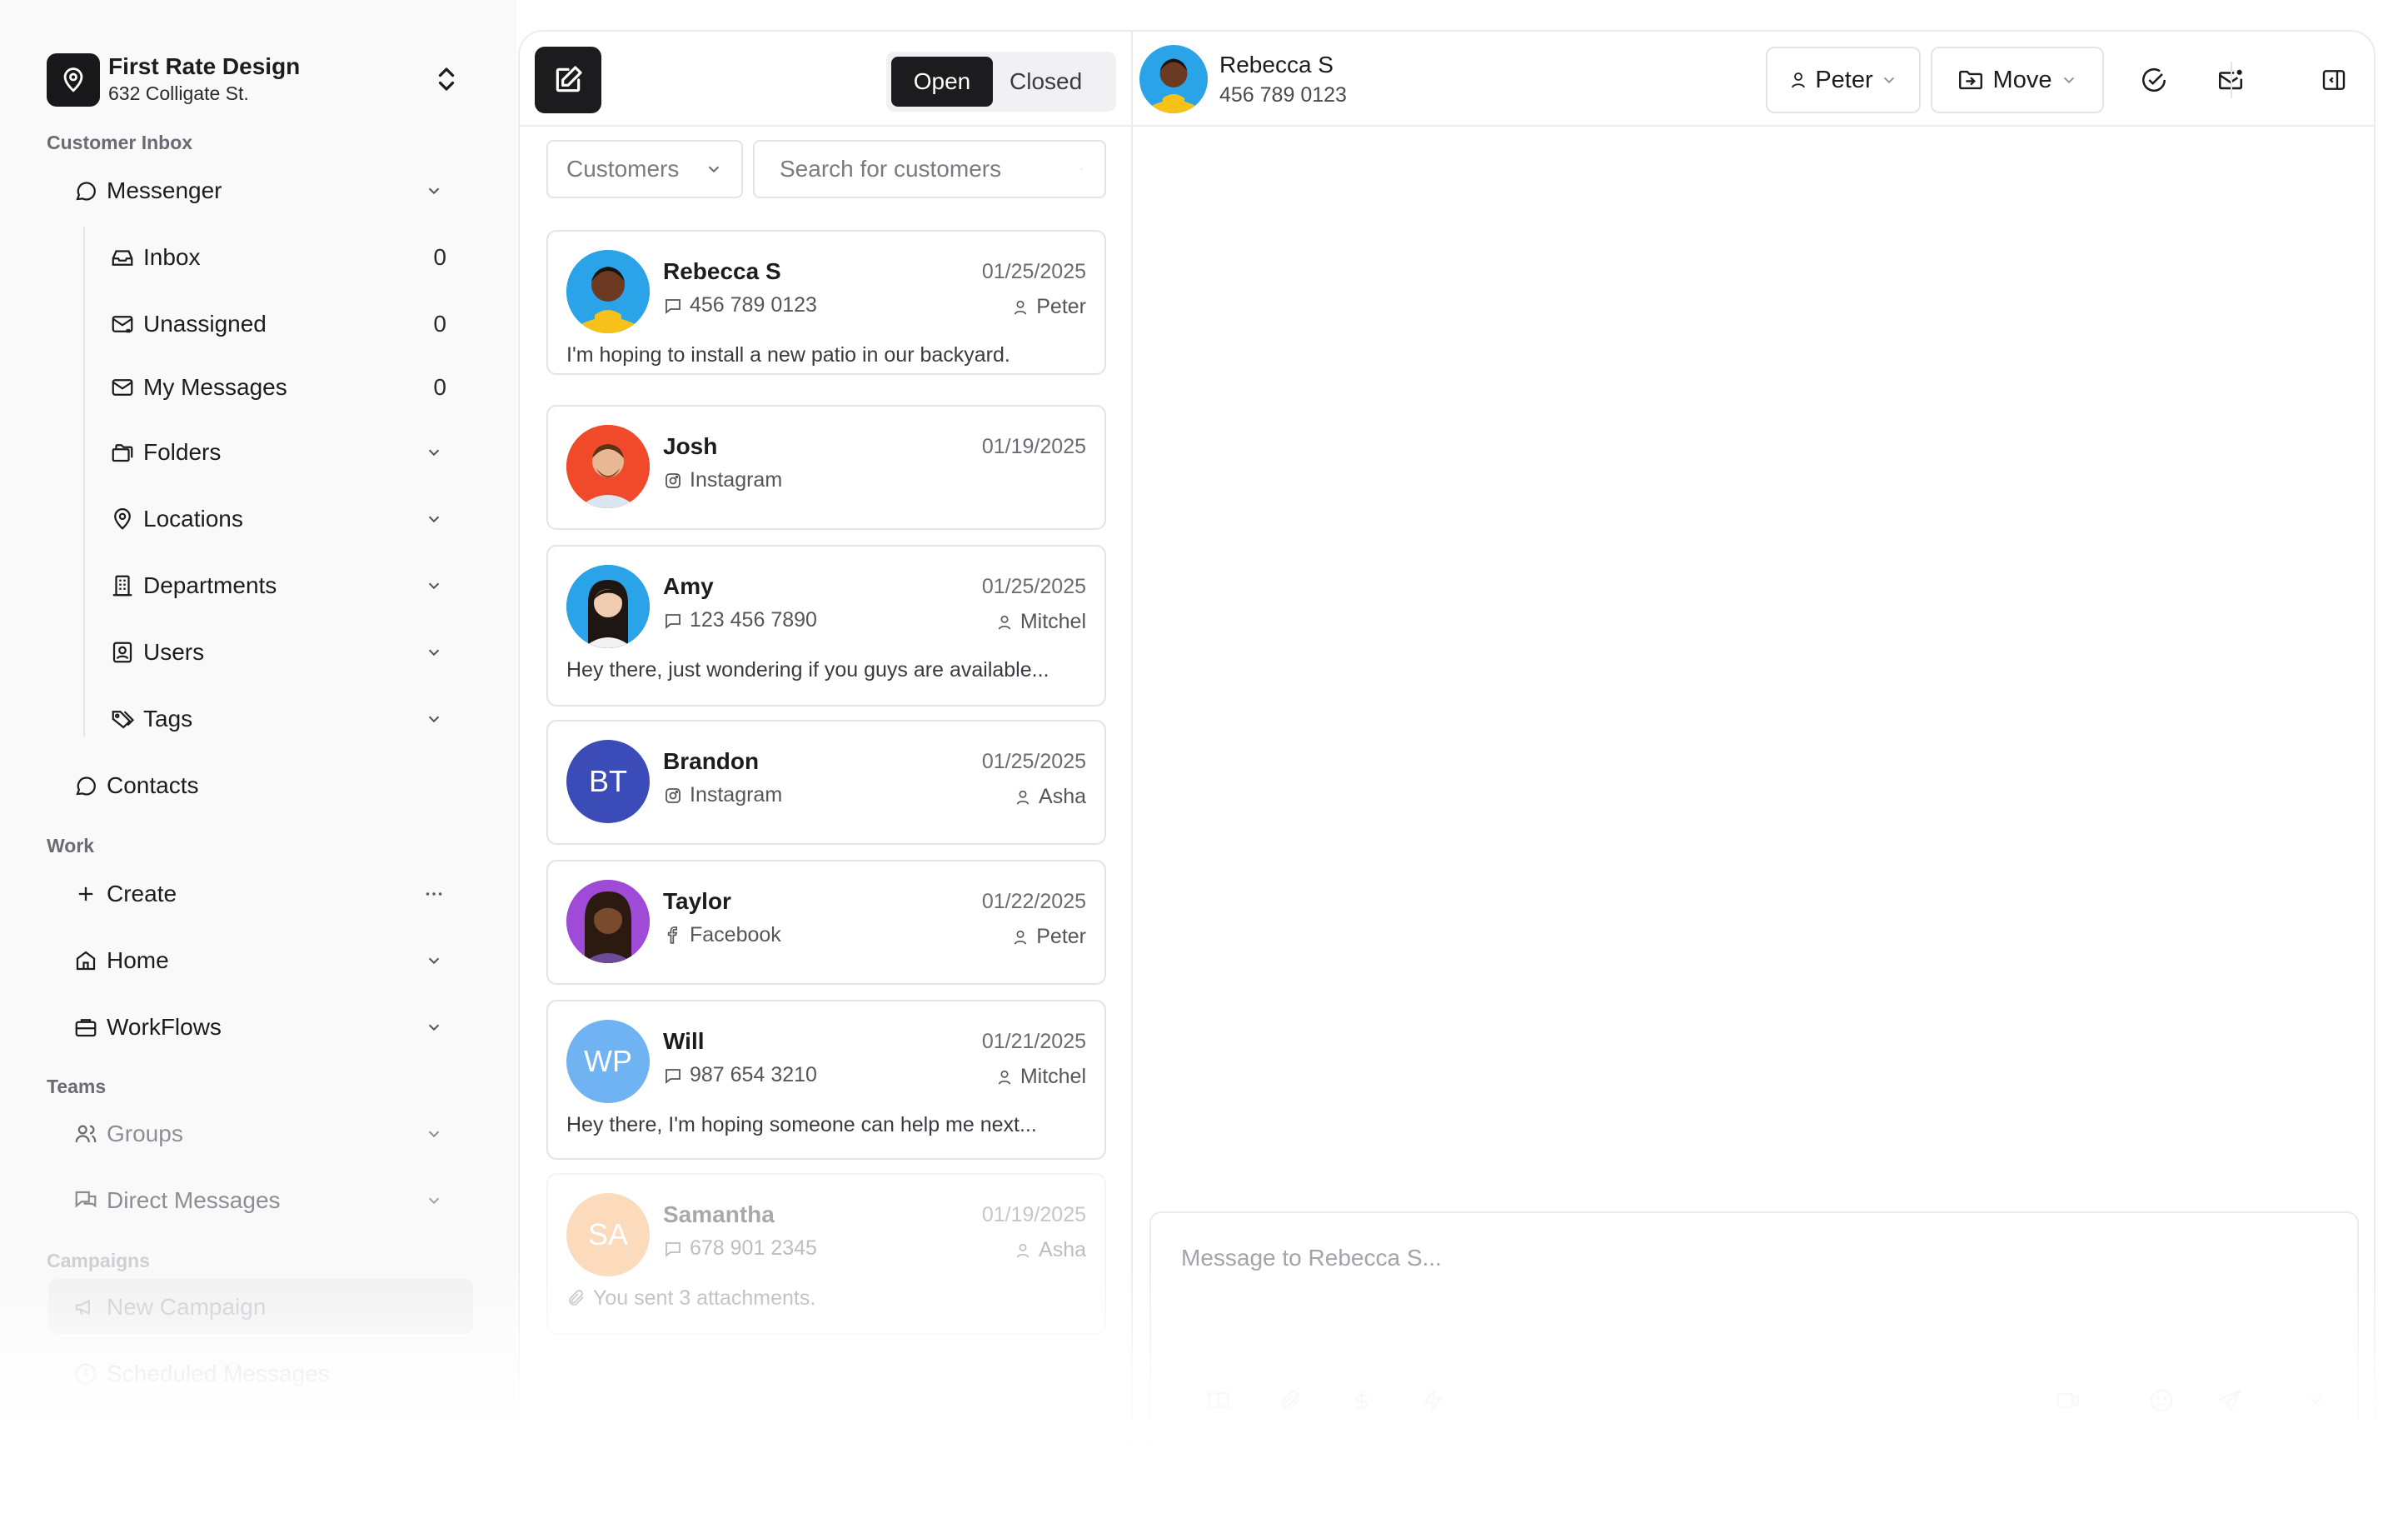  I want to click on conversation-card: Taylor 01/22/2025 Facebook Peter, so click(826, 922).